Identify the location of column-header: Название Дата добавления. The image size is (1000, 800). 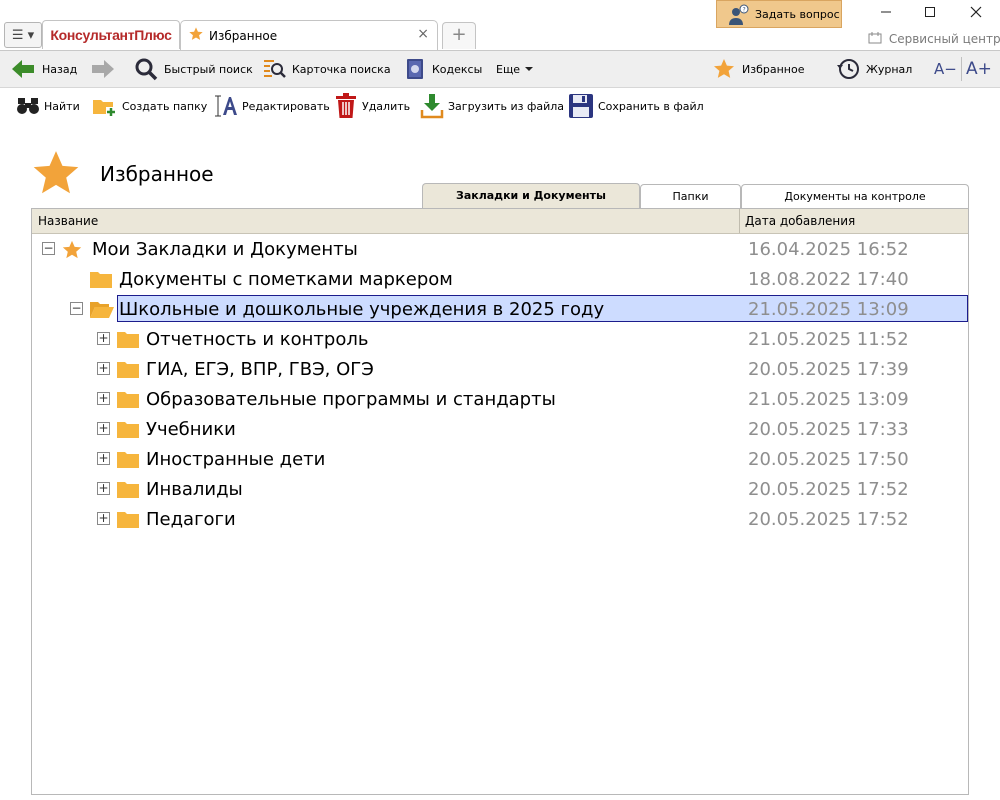
(500, 221).